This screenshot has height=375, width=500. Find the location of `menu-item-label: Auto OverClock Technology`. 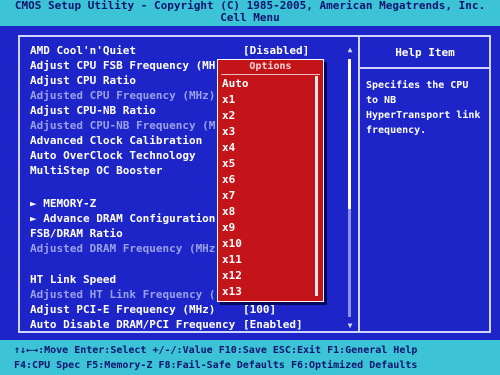

menu-item-label: Auto OverClock Technology is located at coordinates (113, 155).